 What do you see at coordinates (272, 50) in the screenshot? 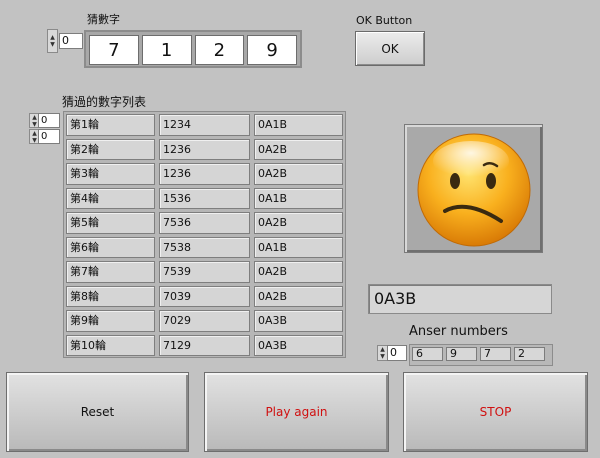
I see `guess-digit-4: 9` at bounding box center [272, 50].